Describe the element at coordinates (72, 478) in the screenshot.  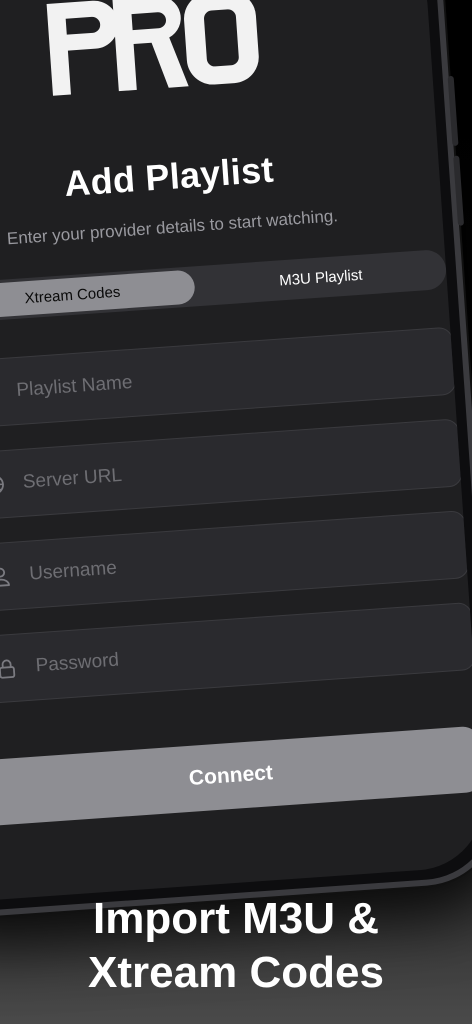
I see `server-url-placeholder: Server URL` at that location.